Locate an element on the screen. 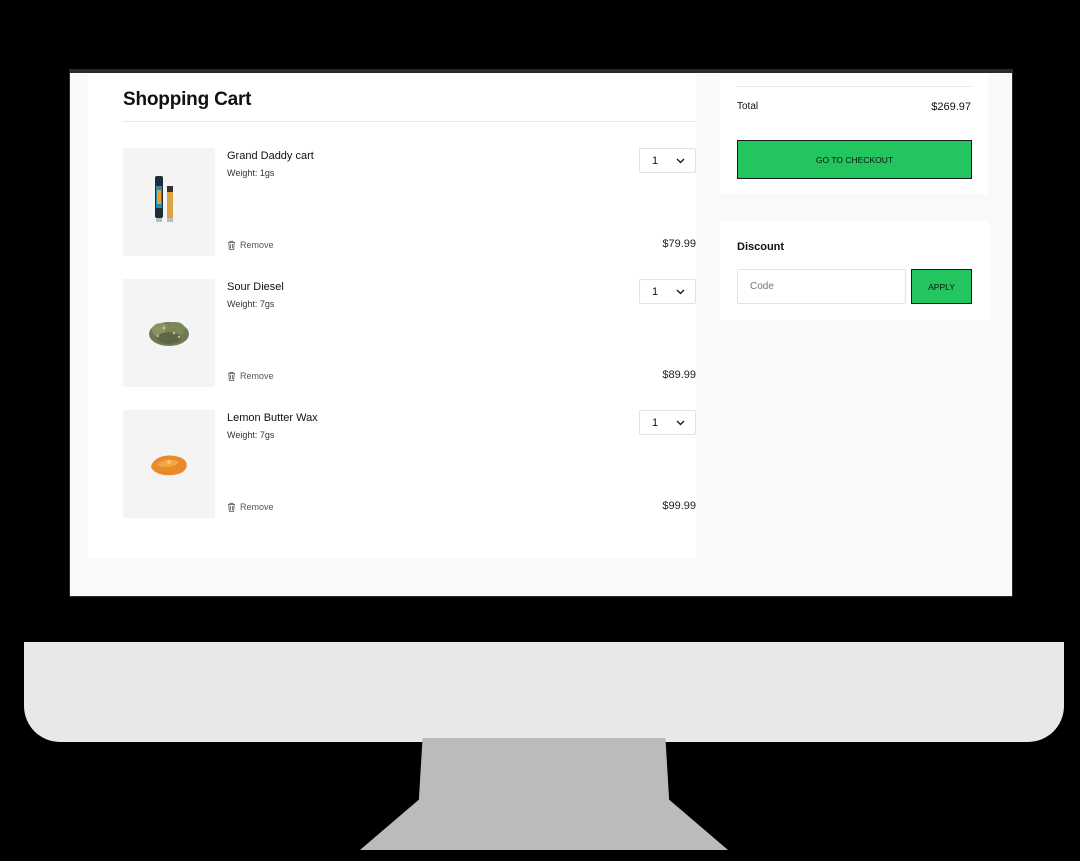 The height and width of the screenshot is (861, 1080). wax-concentrate-icon is located at coordinates (169, 465).